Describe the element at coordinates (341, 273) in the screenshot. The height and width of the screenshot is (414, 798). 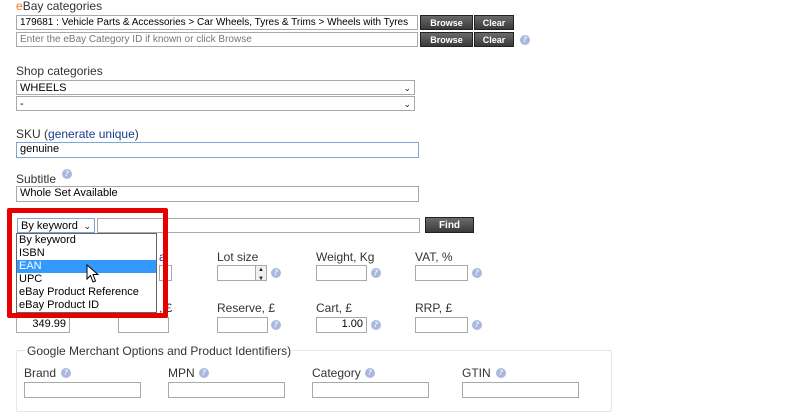
I see `weight-input` at that location.